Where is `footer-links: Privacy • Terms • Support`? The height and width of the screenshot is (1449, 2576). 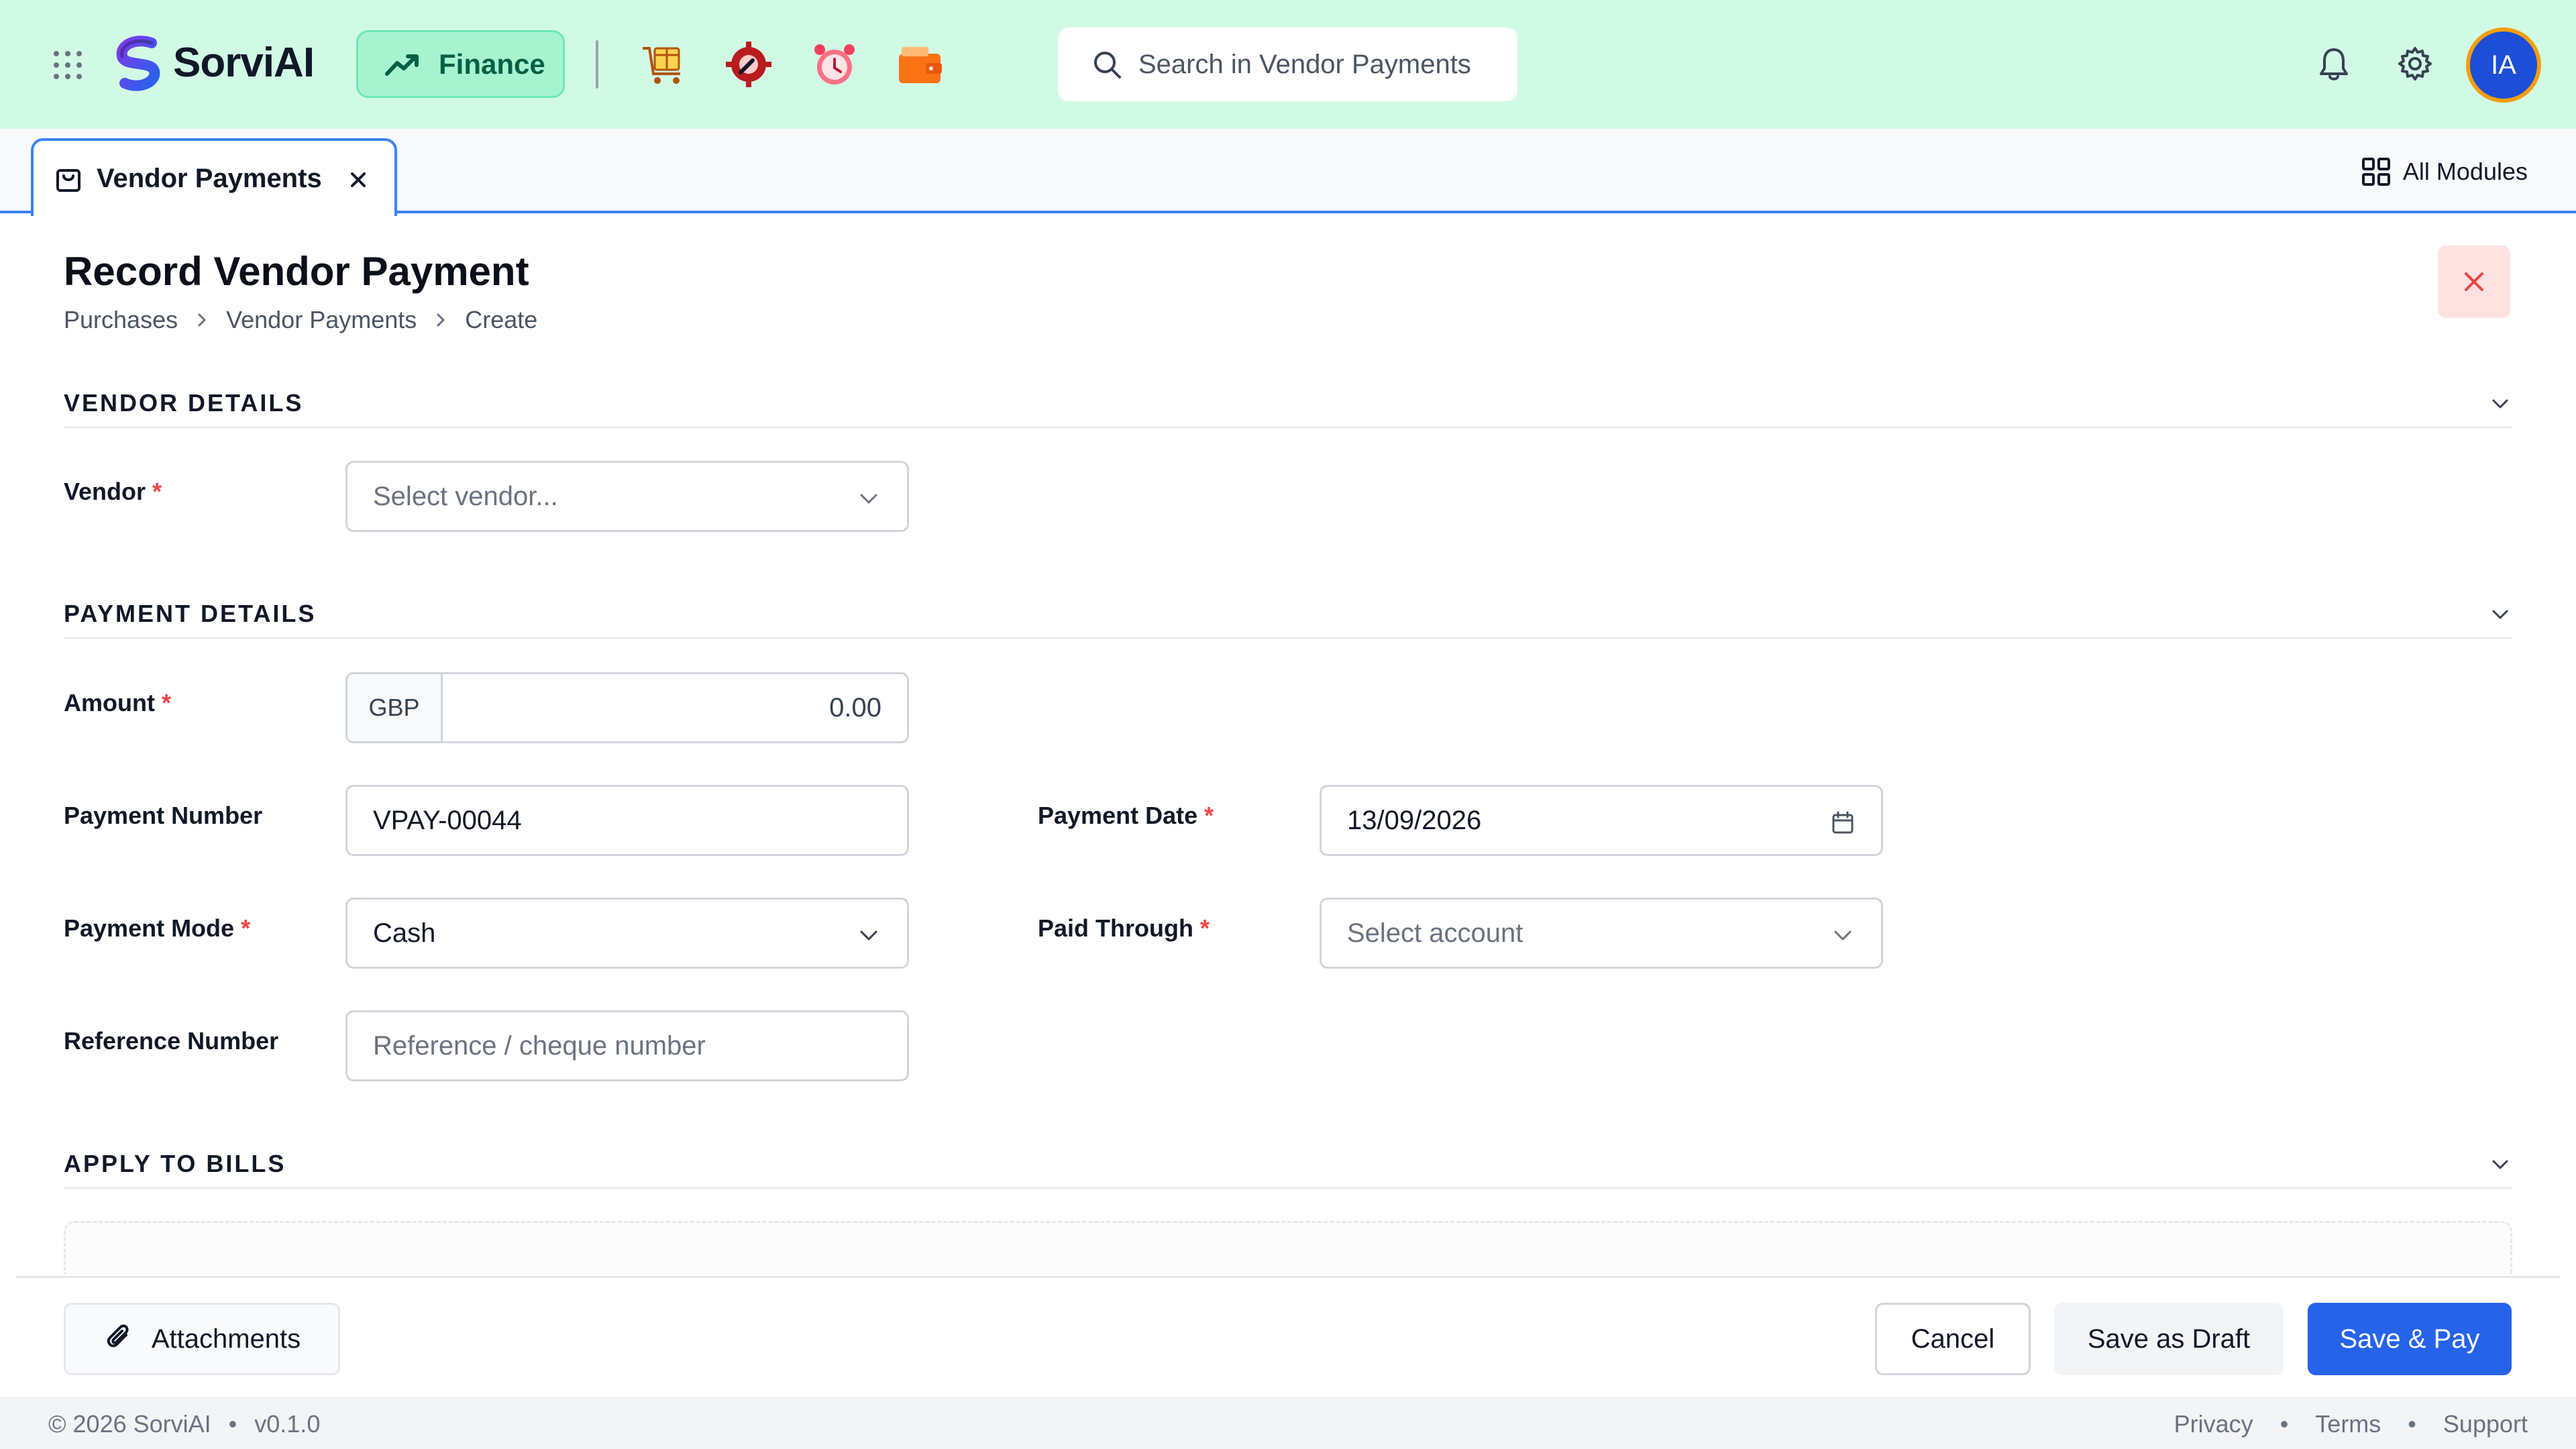
footer-links: Privacy • Terms • Support is located at coordinates (2351, 1424).